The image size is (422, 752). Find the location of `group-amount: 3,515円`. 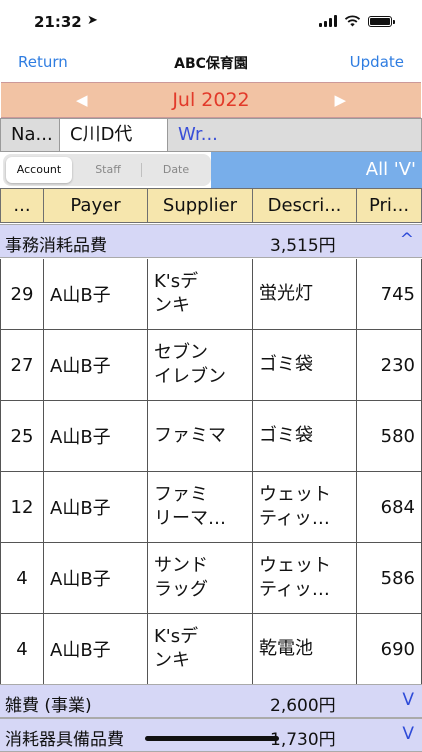

group-amount: 3,515円 is located at coordinates (303, 246).